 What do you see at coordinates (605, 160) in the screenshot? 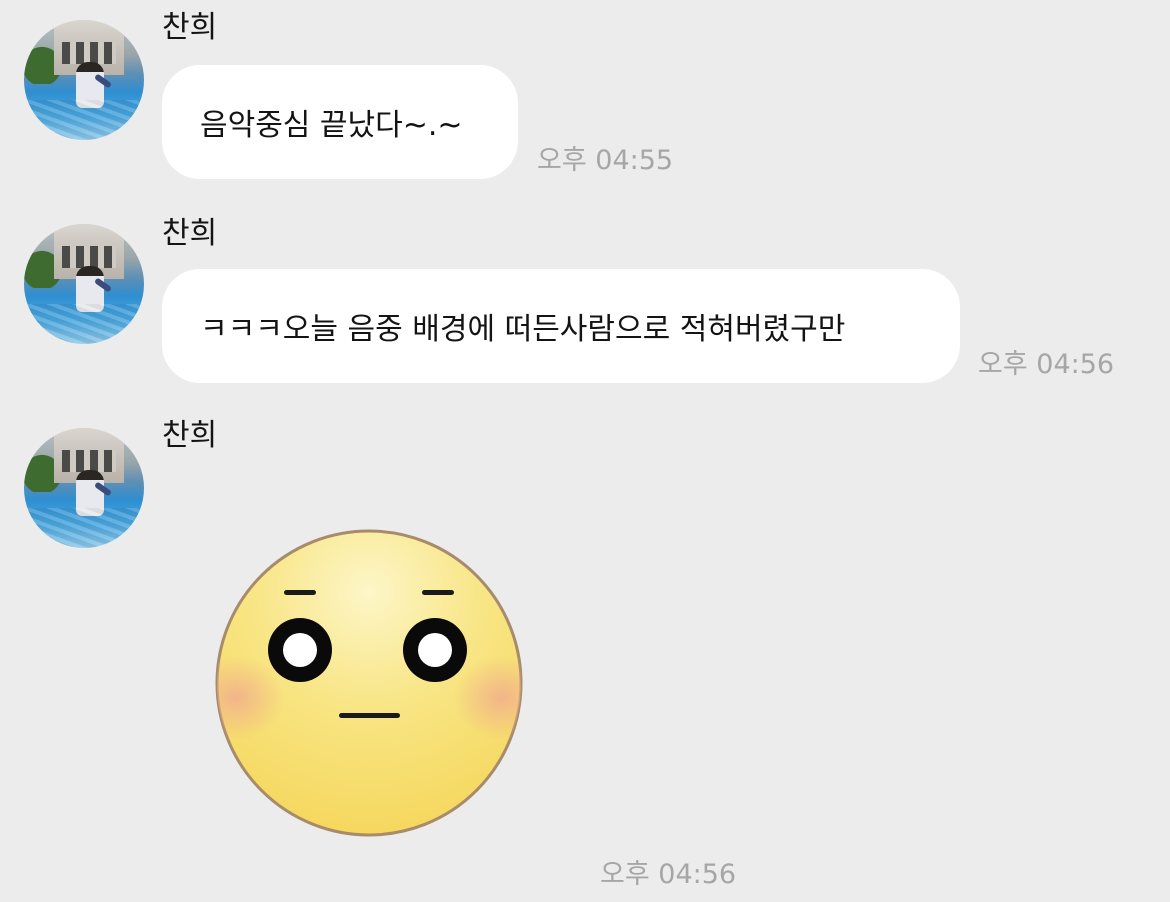
I see `message-timestamp: 오후 04:55` at bounding box center [605, 160].